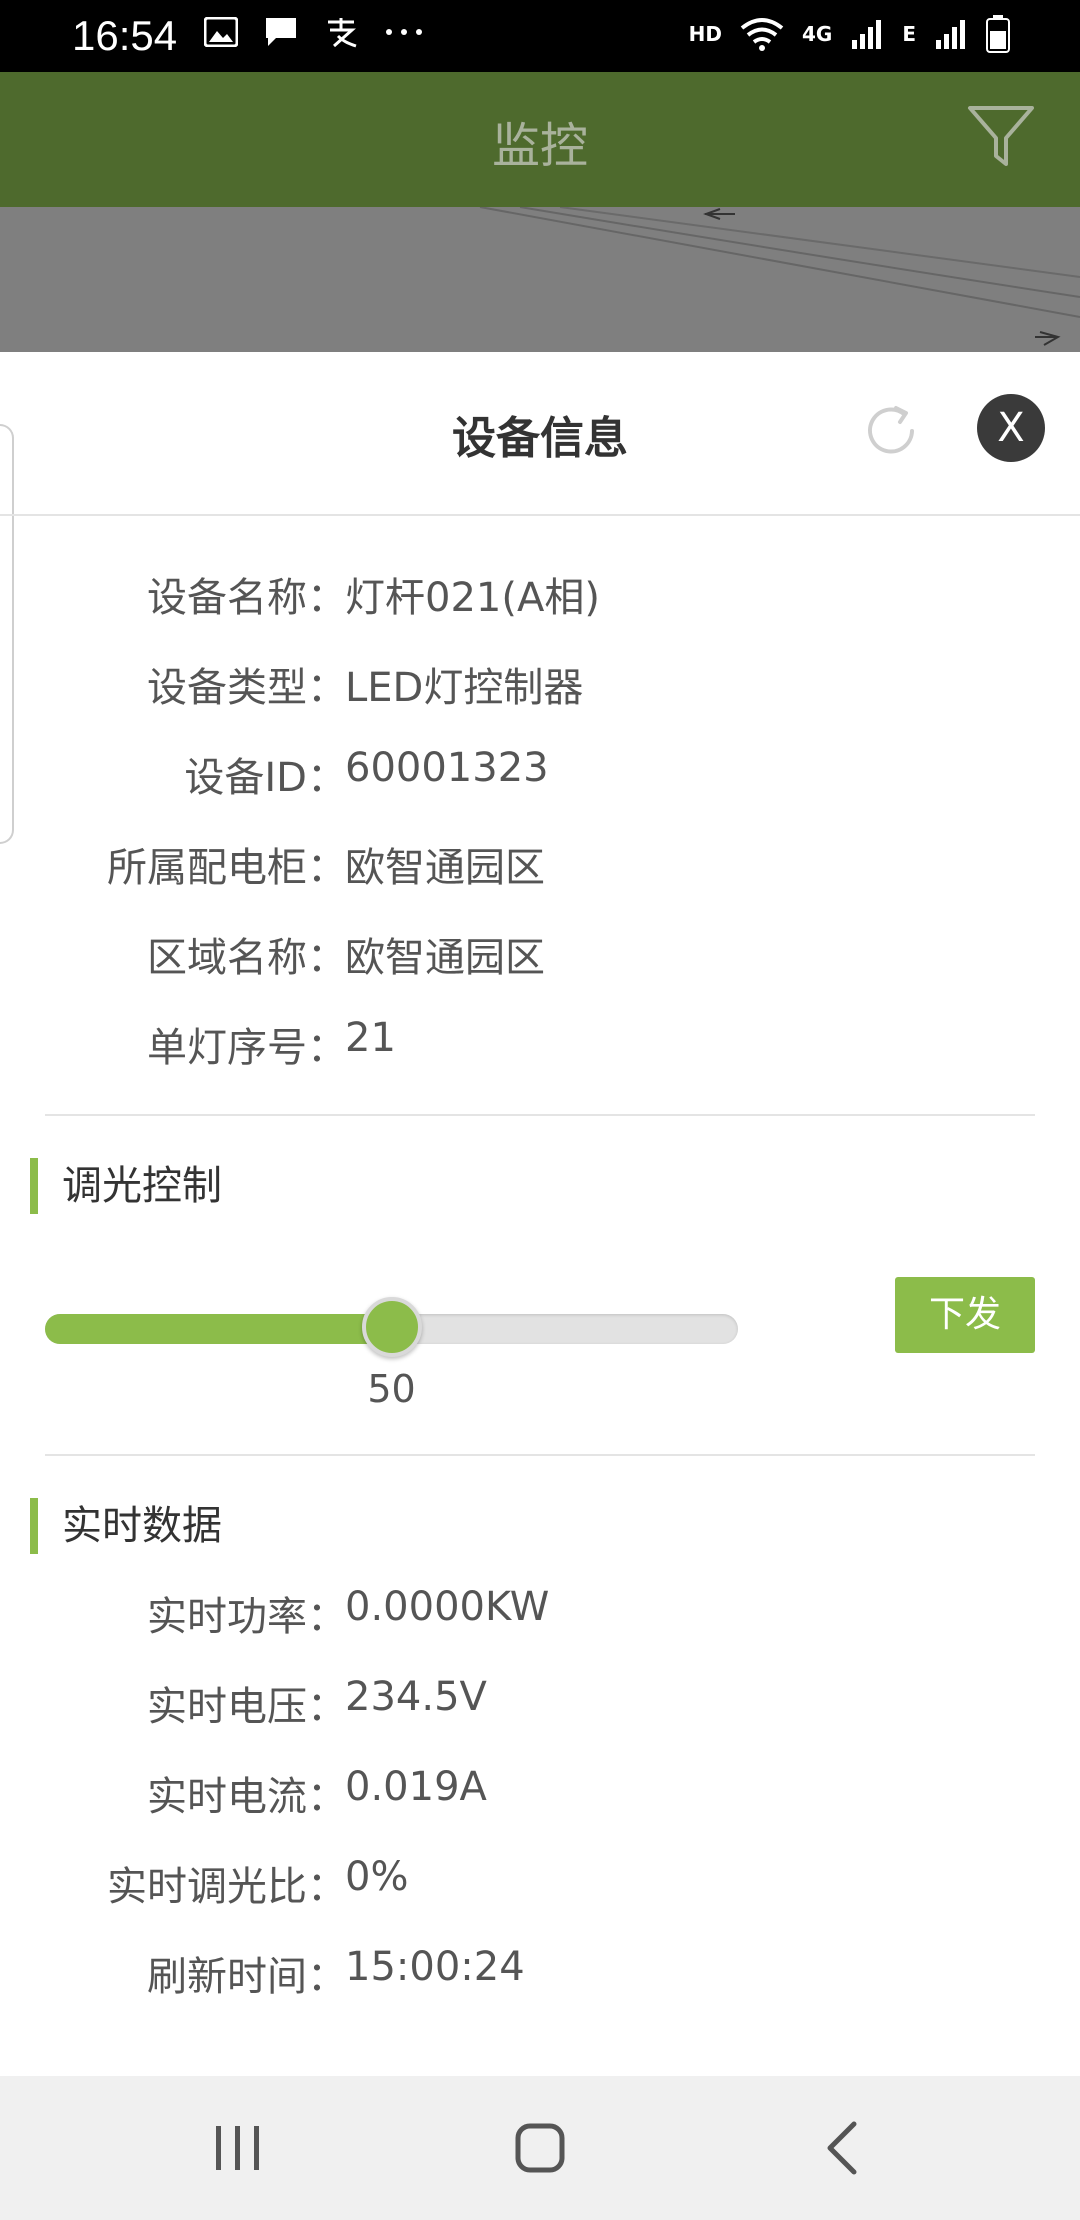 Image resolution: width=1080 pixels, height=2220 pixels. I want to click on section-title-dimming: 调光控制, so click(126, 1186).